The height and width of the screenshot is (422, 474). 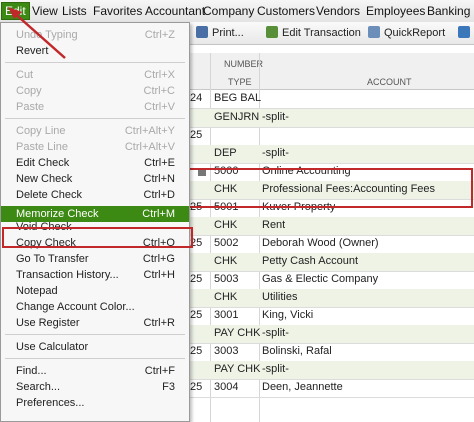 I want to click on account-cell: Deen, Jeannette, so click(x=302, y=387).